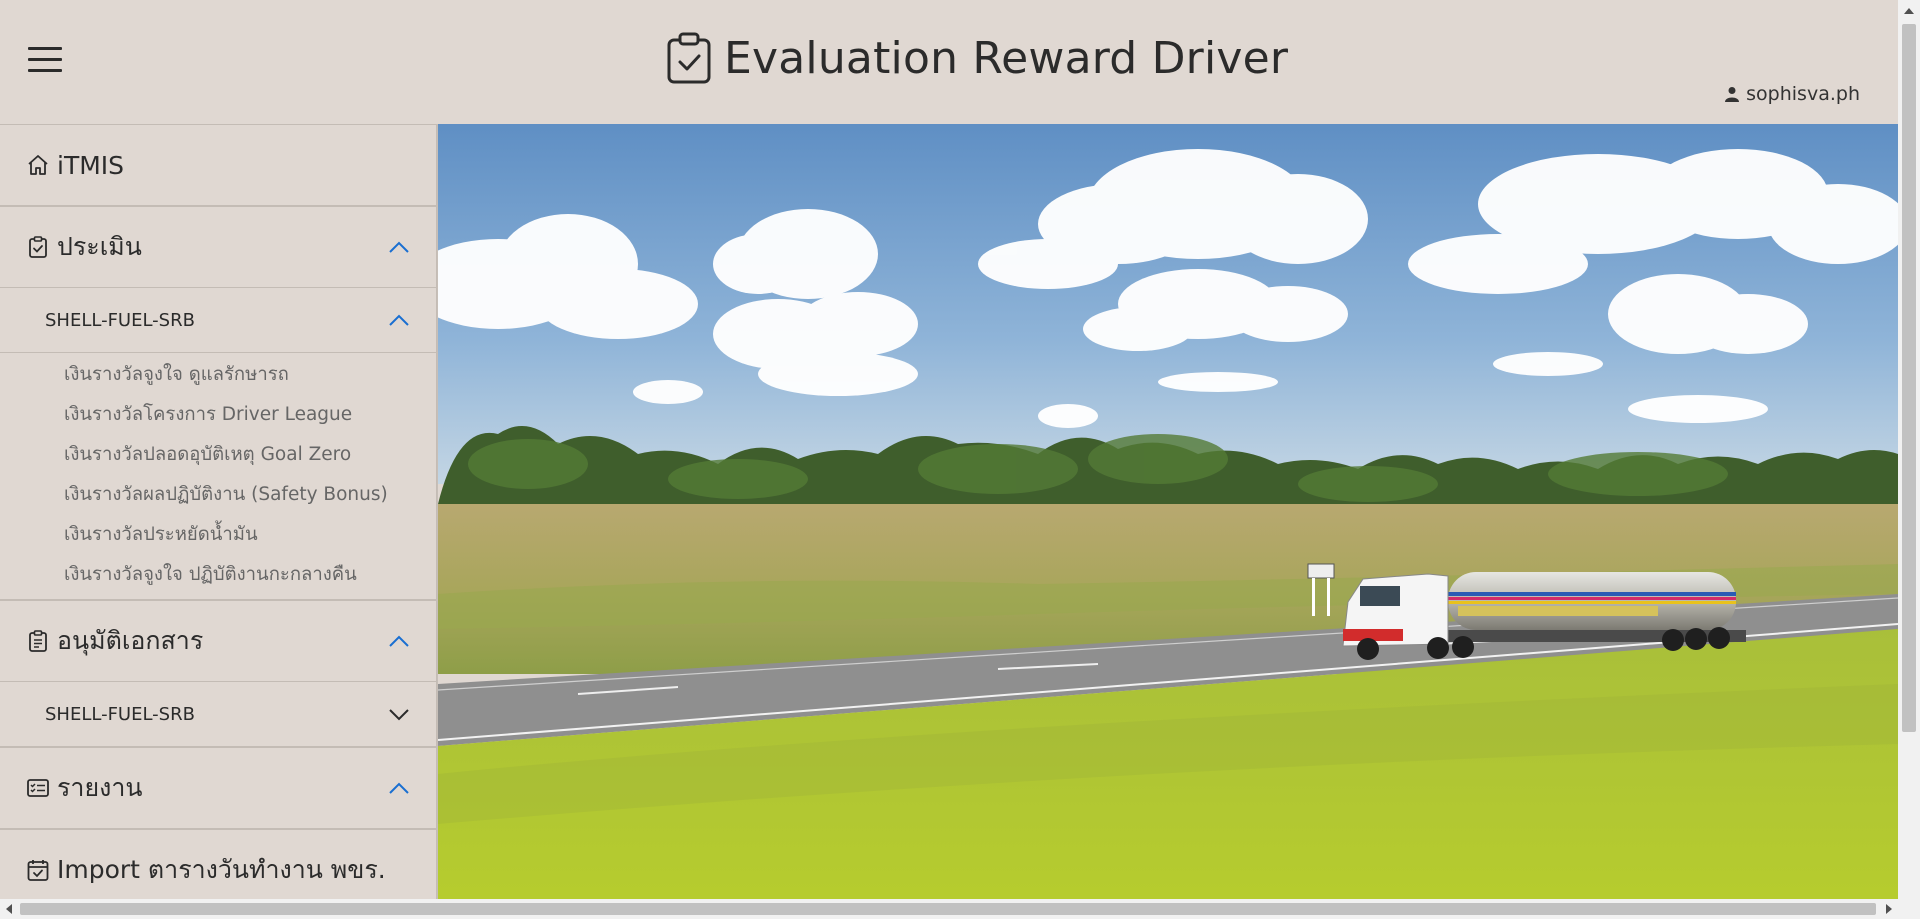 The image size is (1920, 919). I want to click on sidebar-link-driver-league-reward: เงินรางวัลโครงการ Driver League, so click(218, 415).